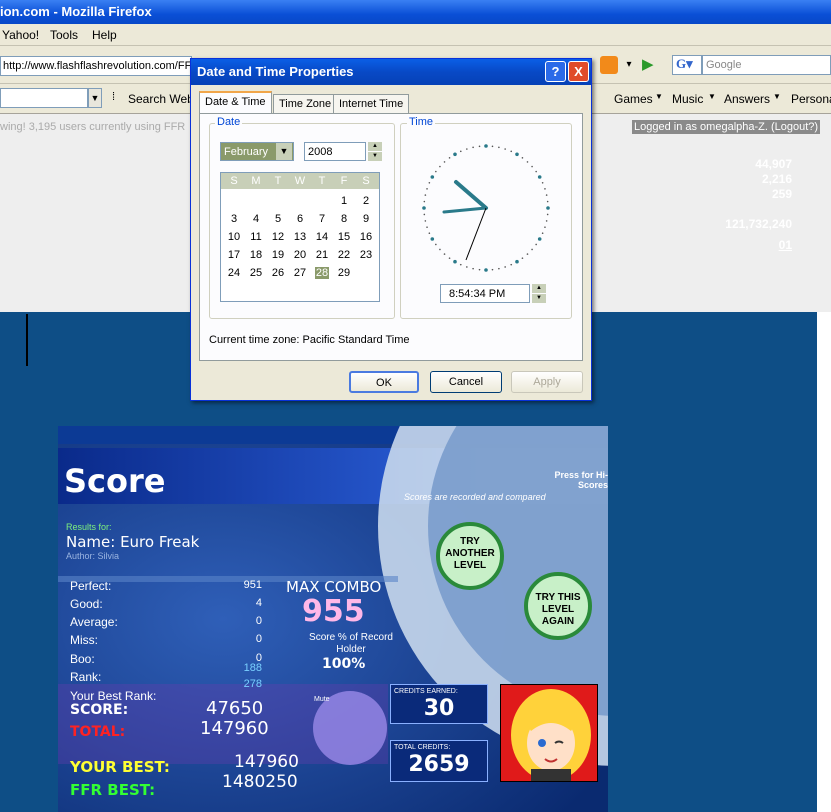 This screenshot has width=831, height=812. I want to click on analog-clock, so click(486, 208).